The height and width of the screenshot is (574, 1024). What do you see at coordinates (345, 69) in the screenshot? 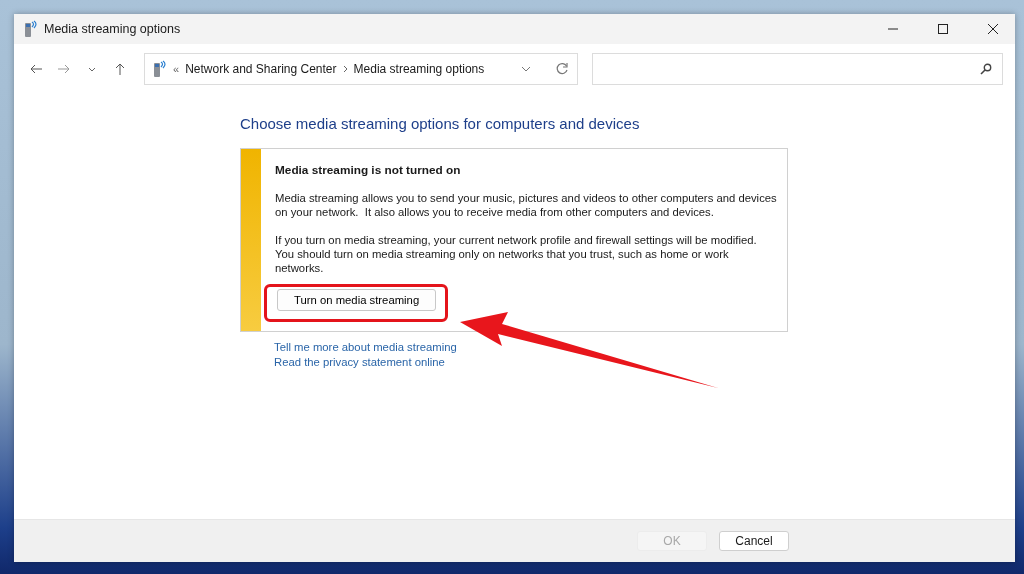
I see `chevron-icon` at bounding box center [345, 69].